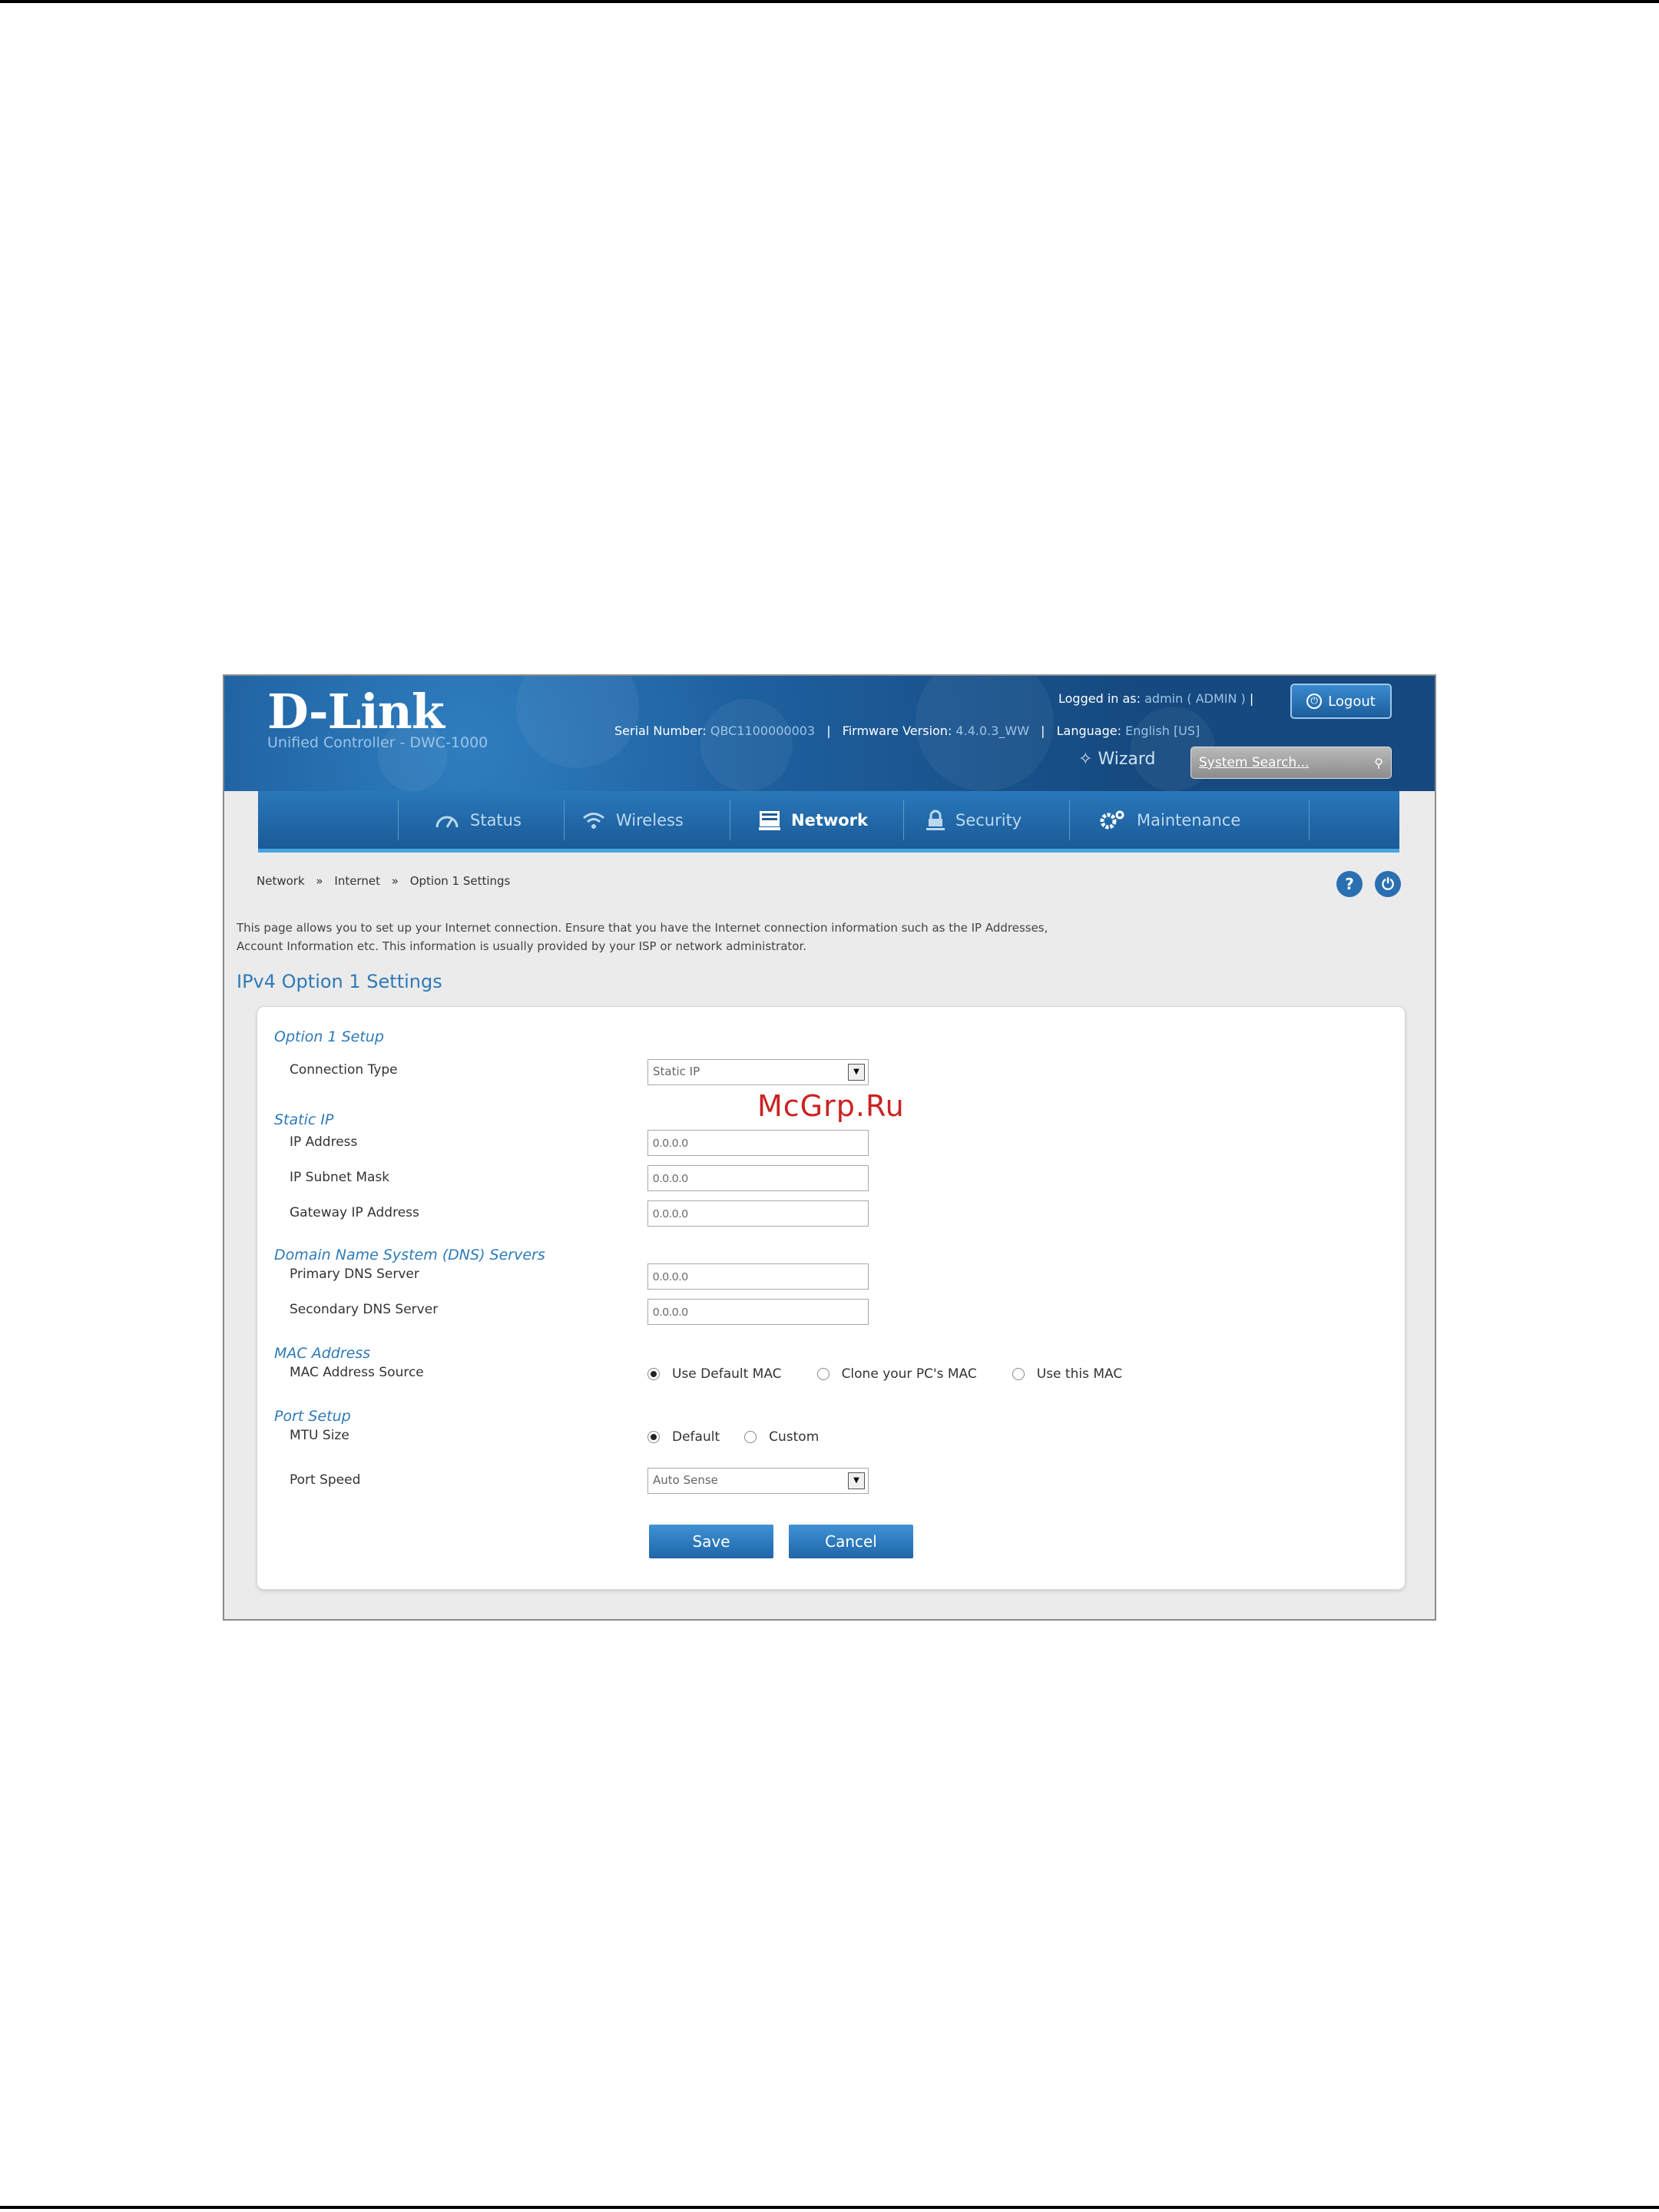 This screenshot has width=1659, height=2212. What do you see at coordinates (758, 1481) in the screenshot?
I see `port-speed-select: Auto Sense ▼` at bounding box center [758, 1481].